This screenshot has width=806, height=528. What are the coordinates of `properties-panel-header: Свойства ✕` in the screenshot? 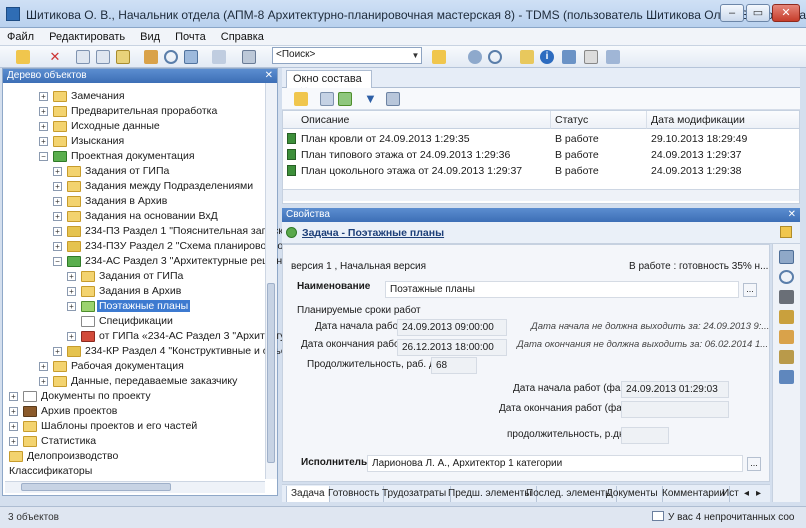 It's located at (541, 215).